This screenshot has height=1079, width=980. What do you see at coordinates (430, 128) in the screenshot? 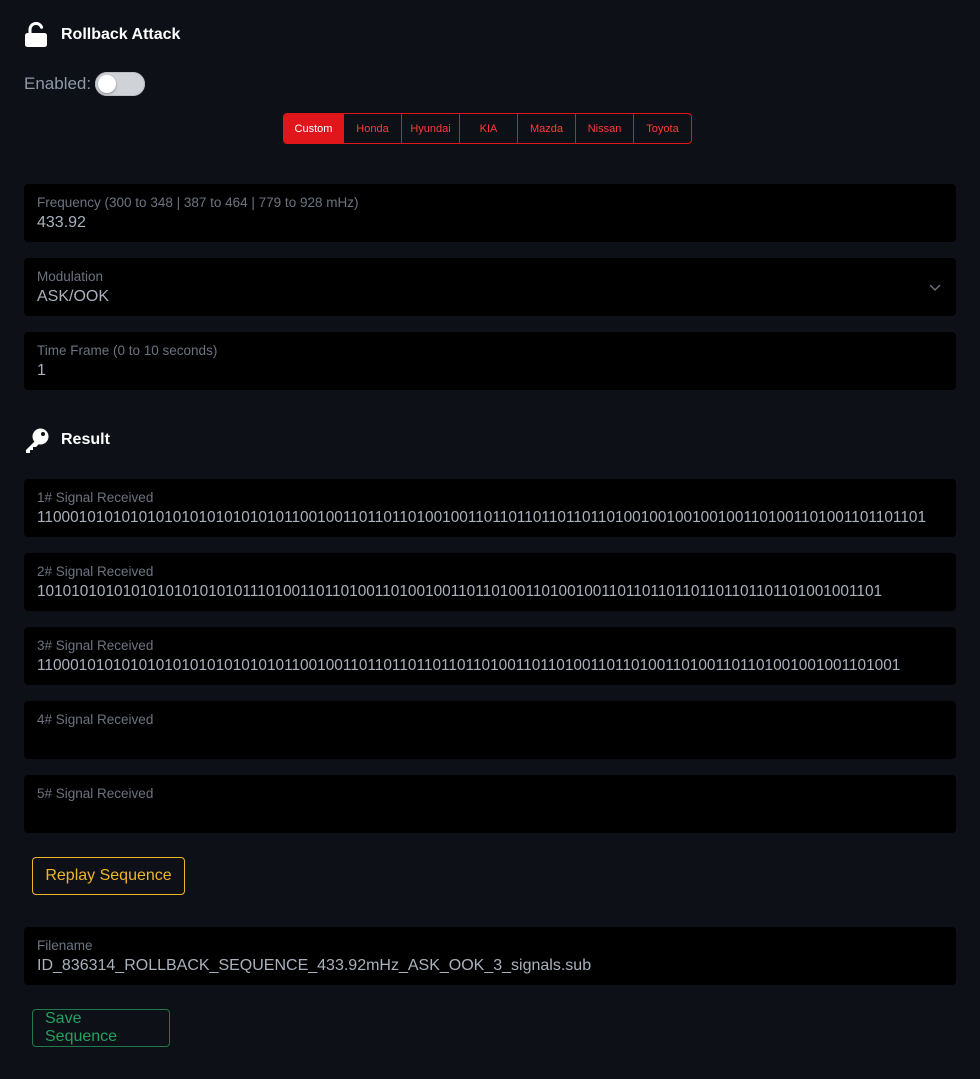
I see `preset-button-hyundai: Hyundai` at bounding box center [430, 128].